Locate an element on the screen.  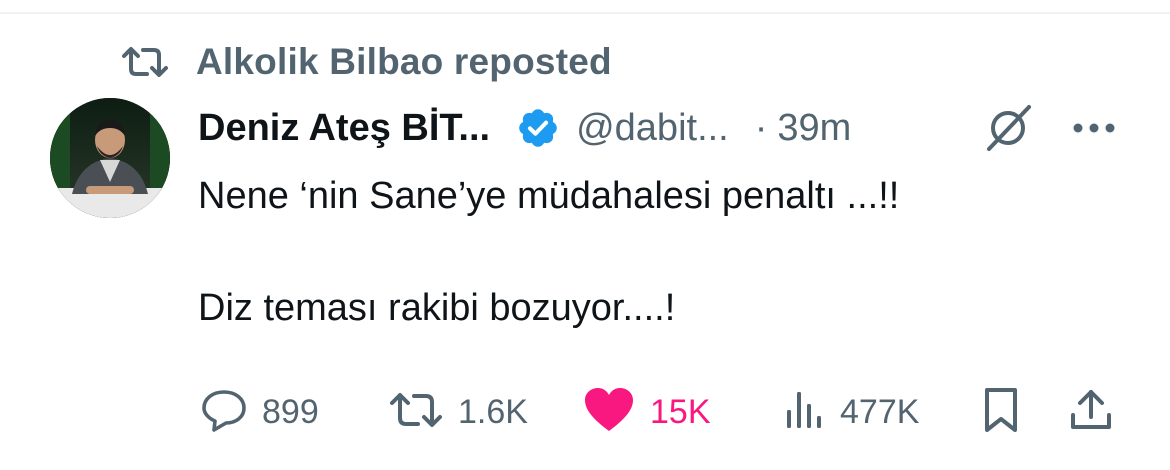
verified-badge-icon is located at coordinates (539, 128).